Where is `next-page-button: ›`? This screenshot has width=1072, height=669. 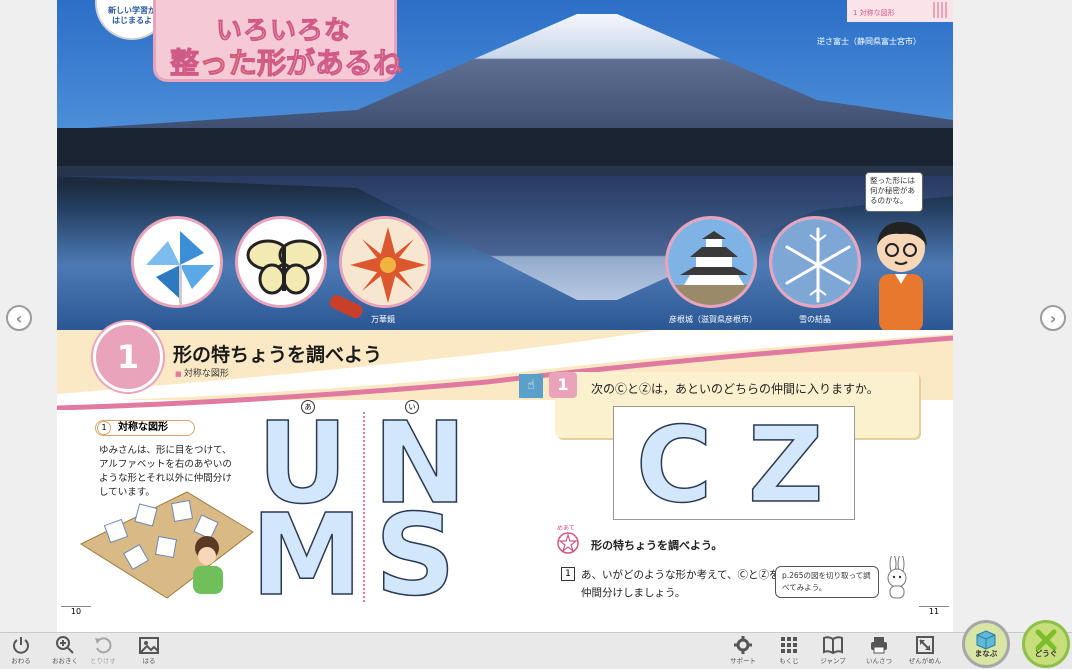
next-page-button: › is located at coordinates (1053, 318).